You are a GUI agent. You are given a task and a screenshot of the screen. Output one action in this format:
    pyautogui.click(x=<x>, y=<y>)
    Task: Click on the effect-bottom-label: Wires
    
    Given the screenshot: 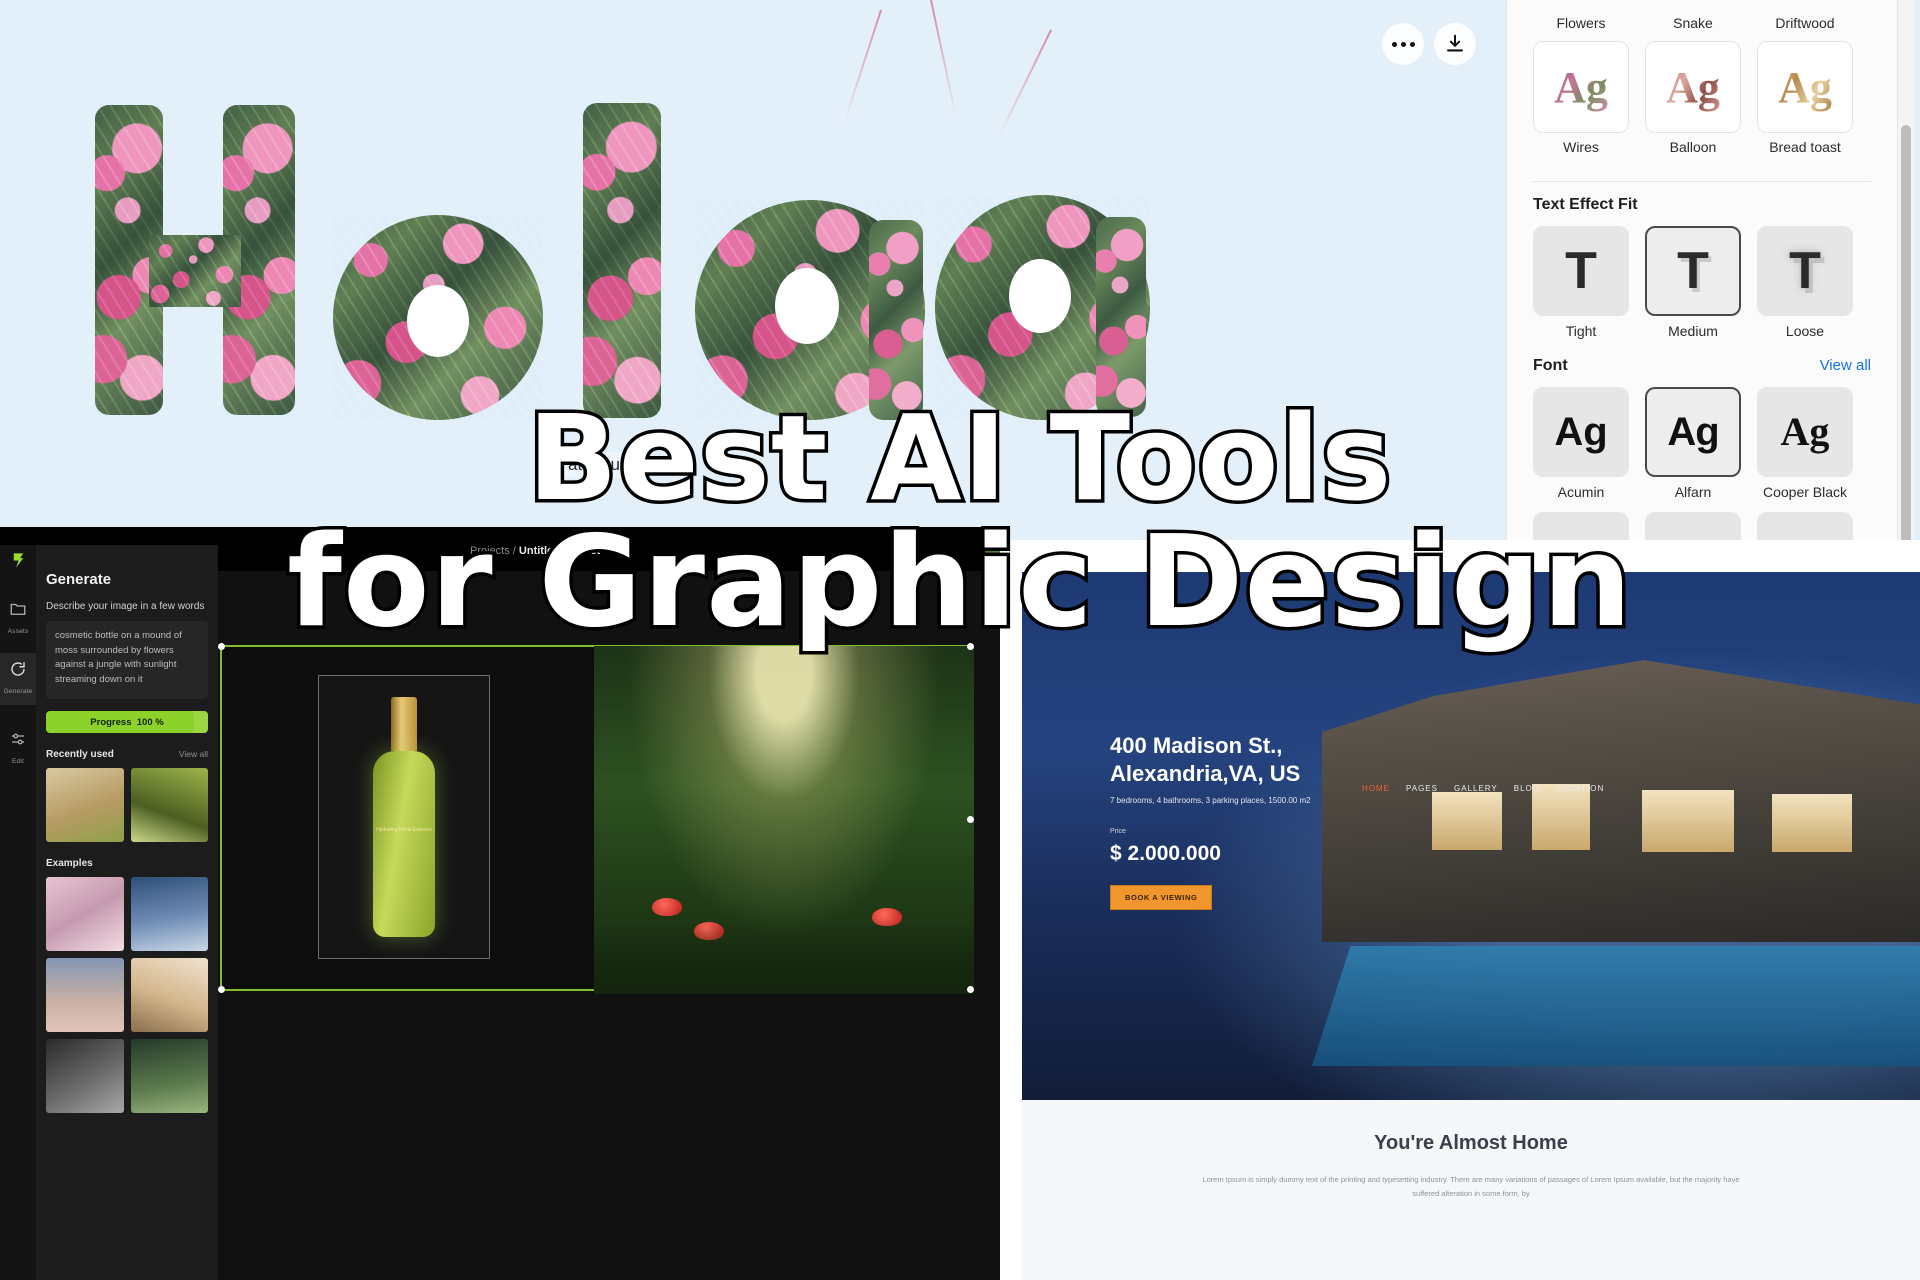 What is the action you would take?
    pyautogui.click(x=1581, y=147)
    